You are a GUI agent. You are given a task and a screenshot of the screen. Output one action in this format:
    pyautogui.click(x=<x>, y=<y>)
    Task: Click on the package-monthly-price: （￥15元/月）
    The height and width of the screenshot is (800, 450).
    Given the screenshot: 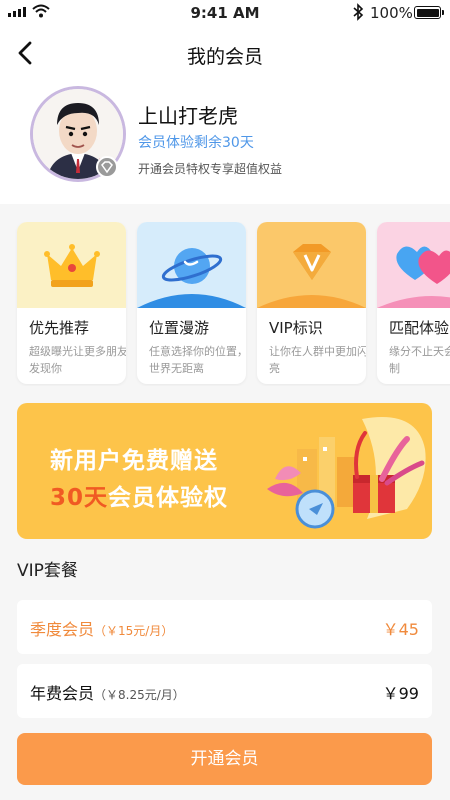 What is the action you would take?
    pyautogui.click(x=134, y=631)
    